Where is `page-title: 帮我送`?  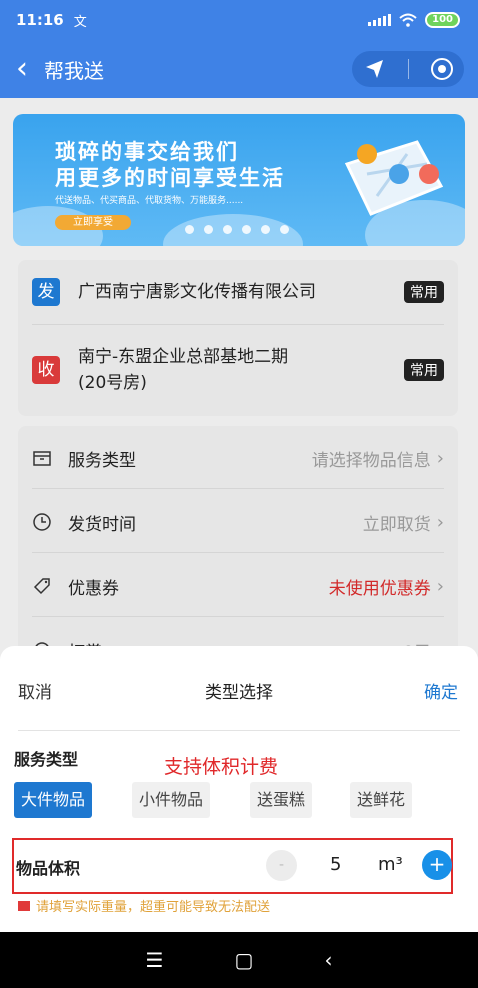
page-title: 帮我送 is located at coordinates (74, 70).